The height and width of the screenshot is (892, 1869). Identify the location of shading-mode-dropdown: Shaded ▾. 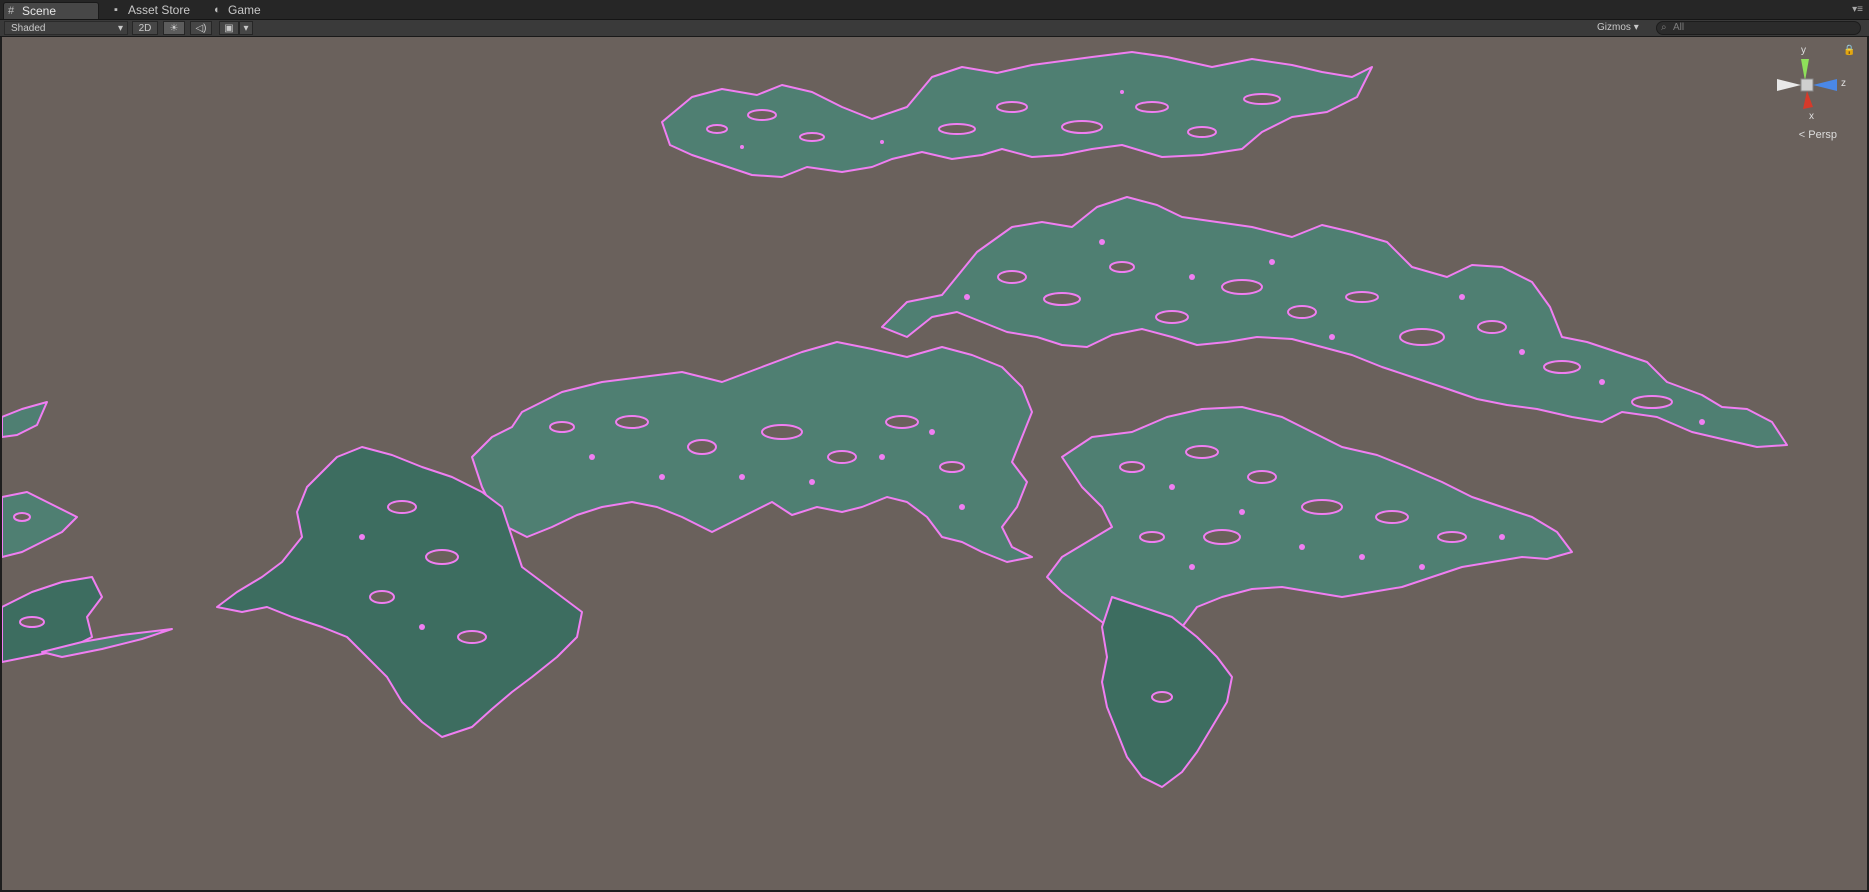
(66, 28).